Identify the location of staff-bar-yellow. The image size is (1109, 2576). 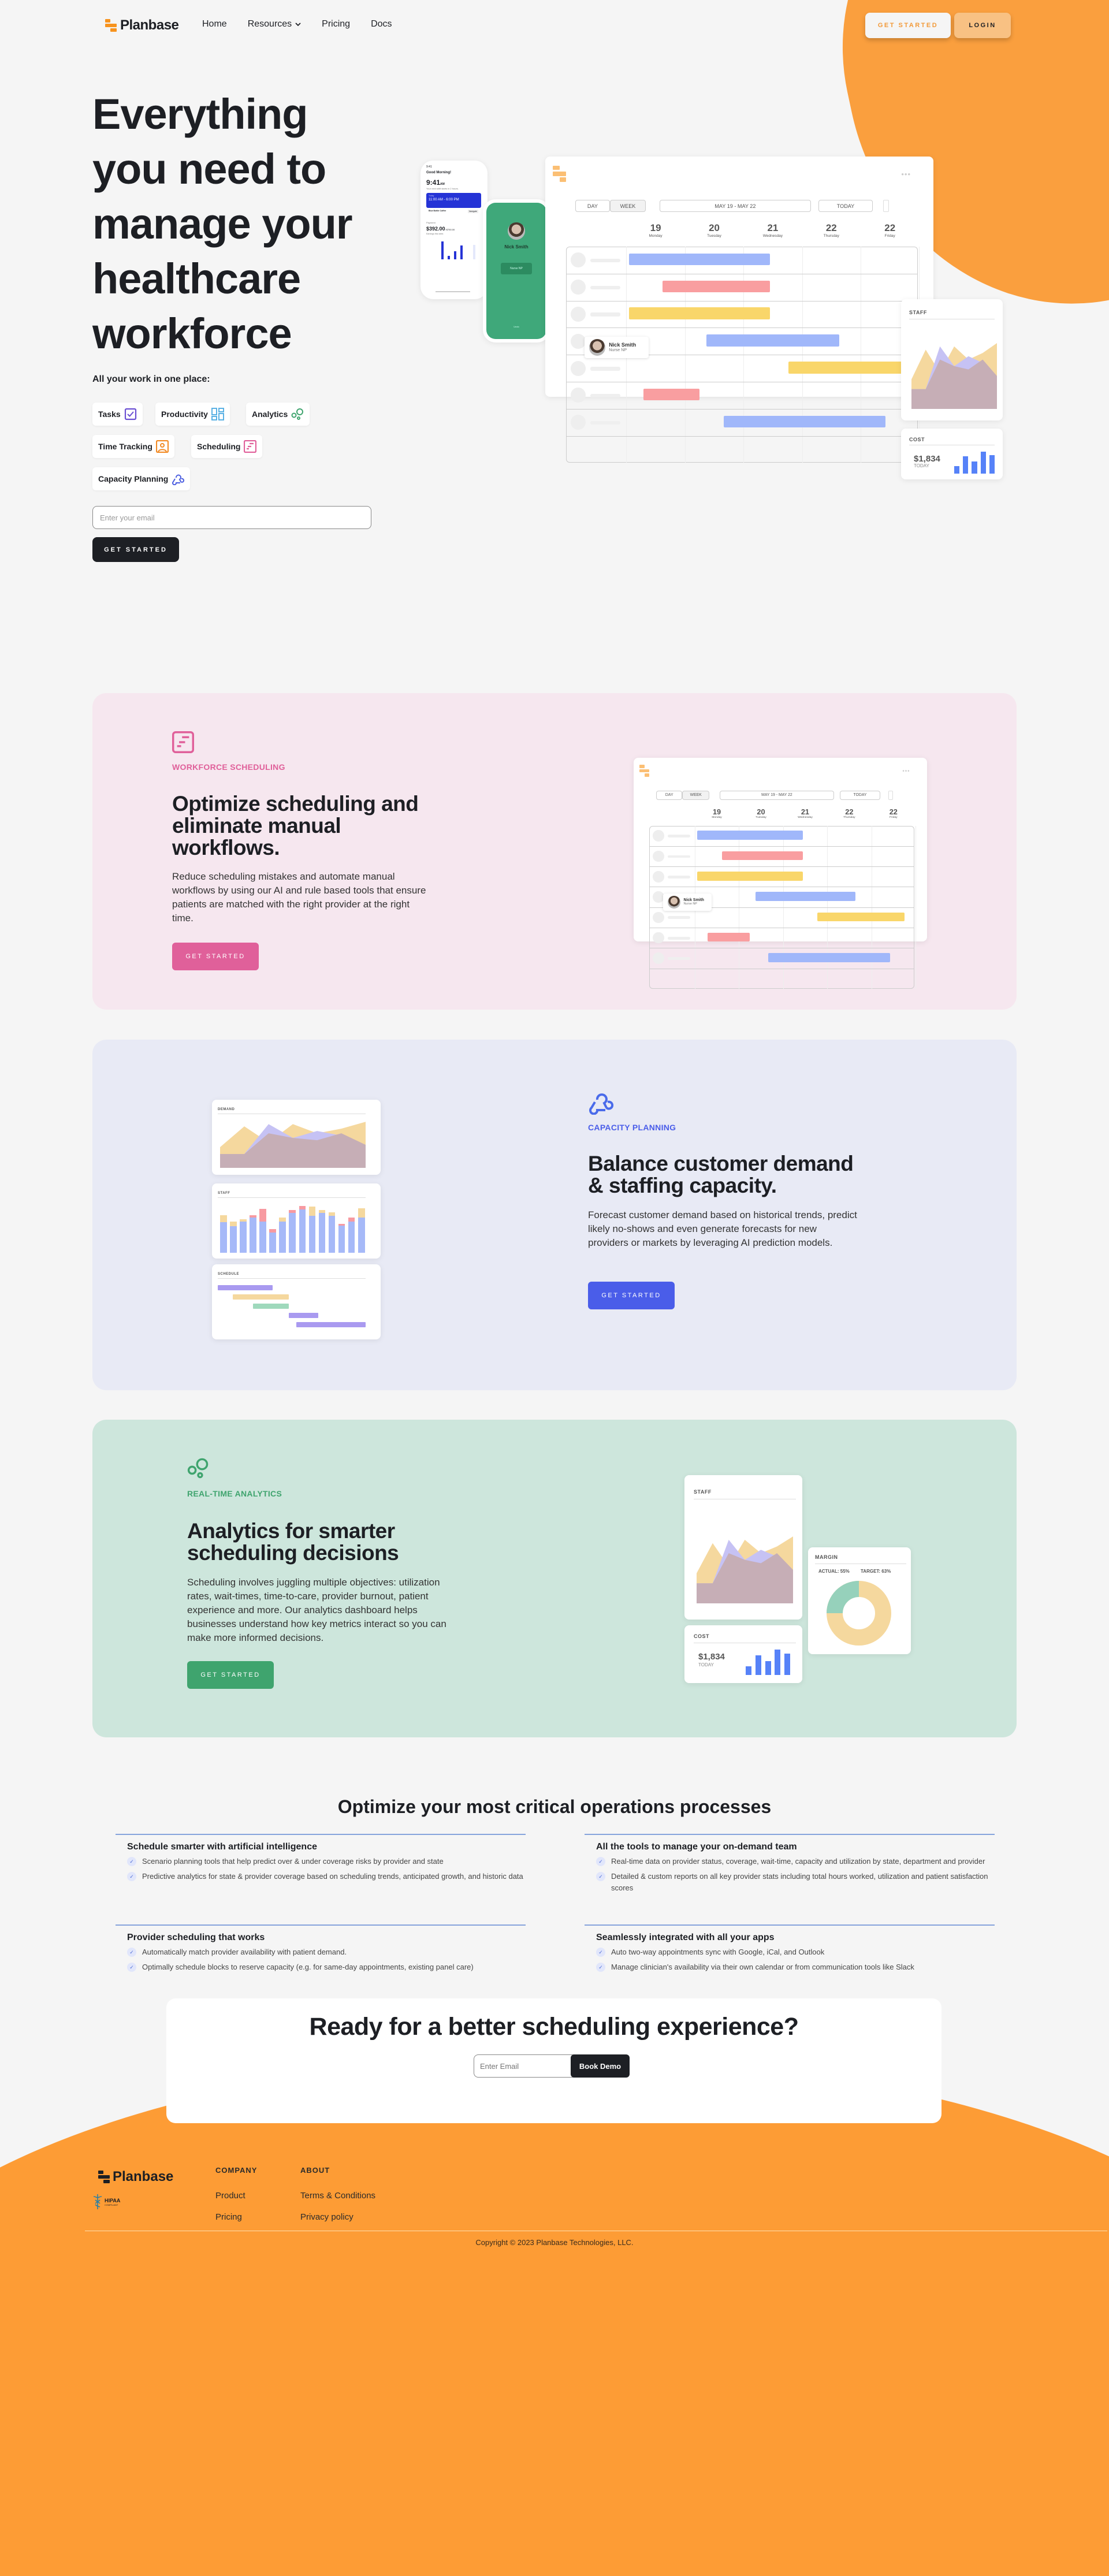
(282, 1220).